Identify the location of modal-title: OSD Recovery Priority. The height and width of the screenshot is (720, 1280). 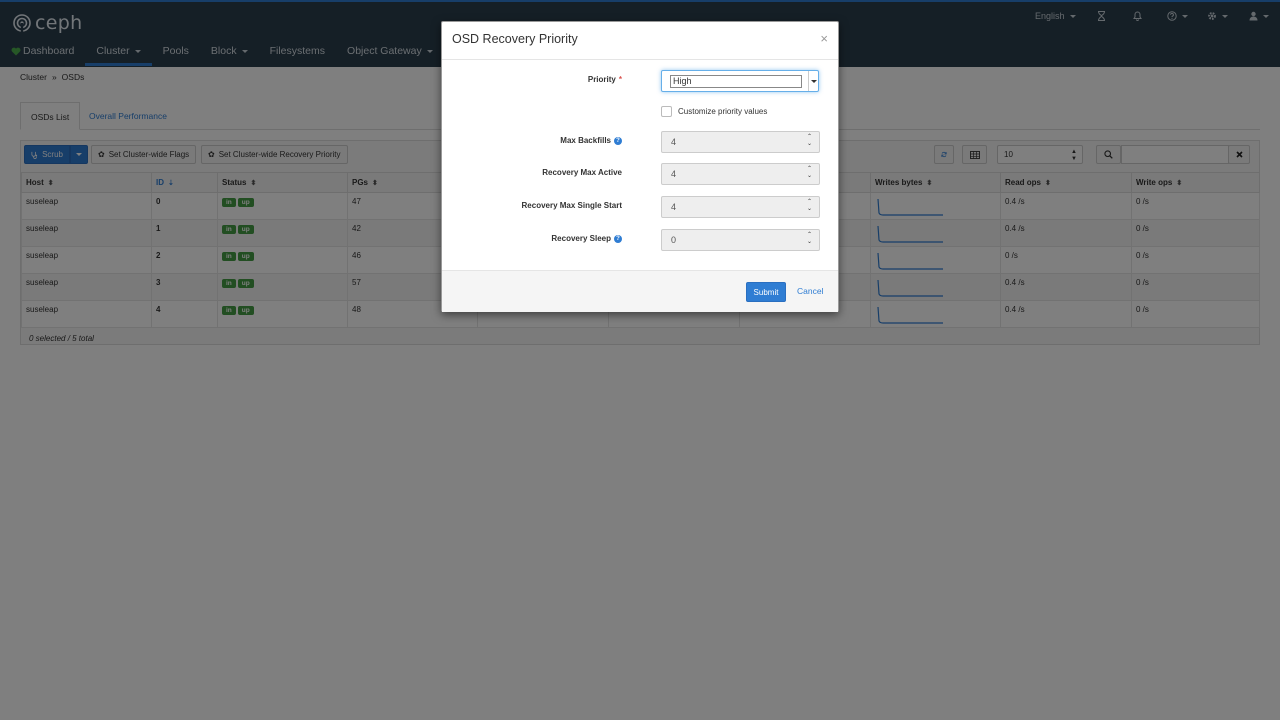
(515, 39).